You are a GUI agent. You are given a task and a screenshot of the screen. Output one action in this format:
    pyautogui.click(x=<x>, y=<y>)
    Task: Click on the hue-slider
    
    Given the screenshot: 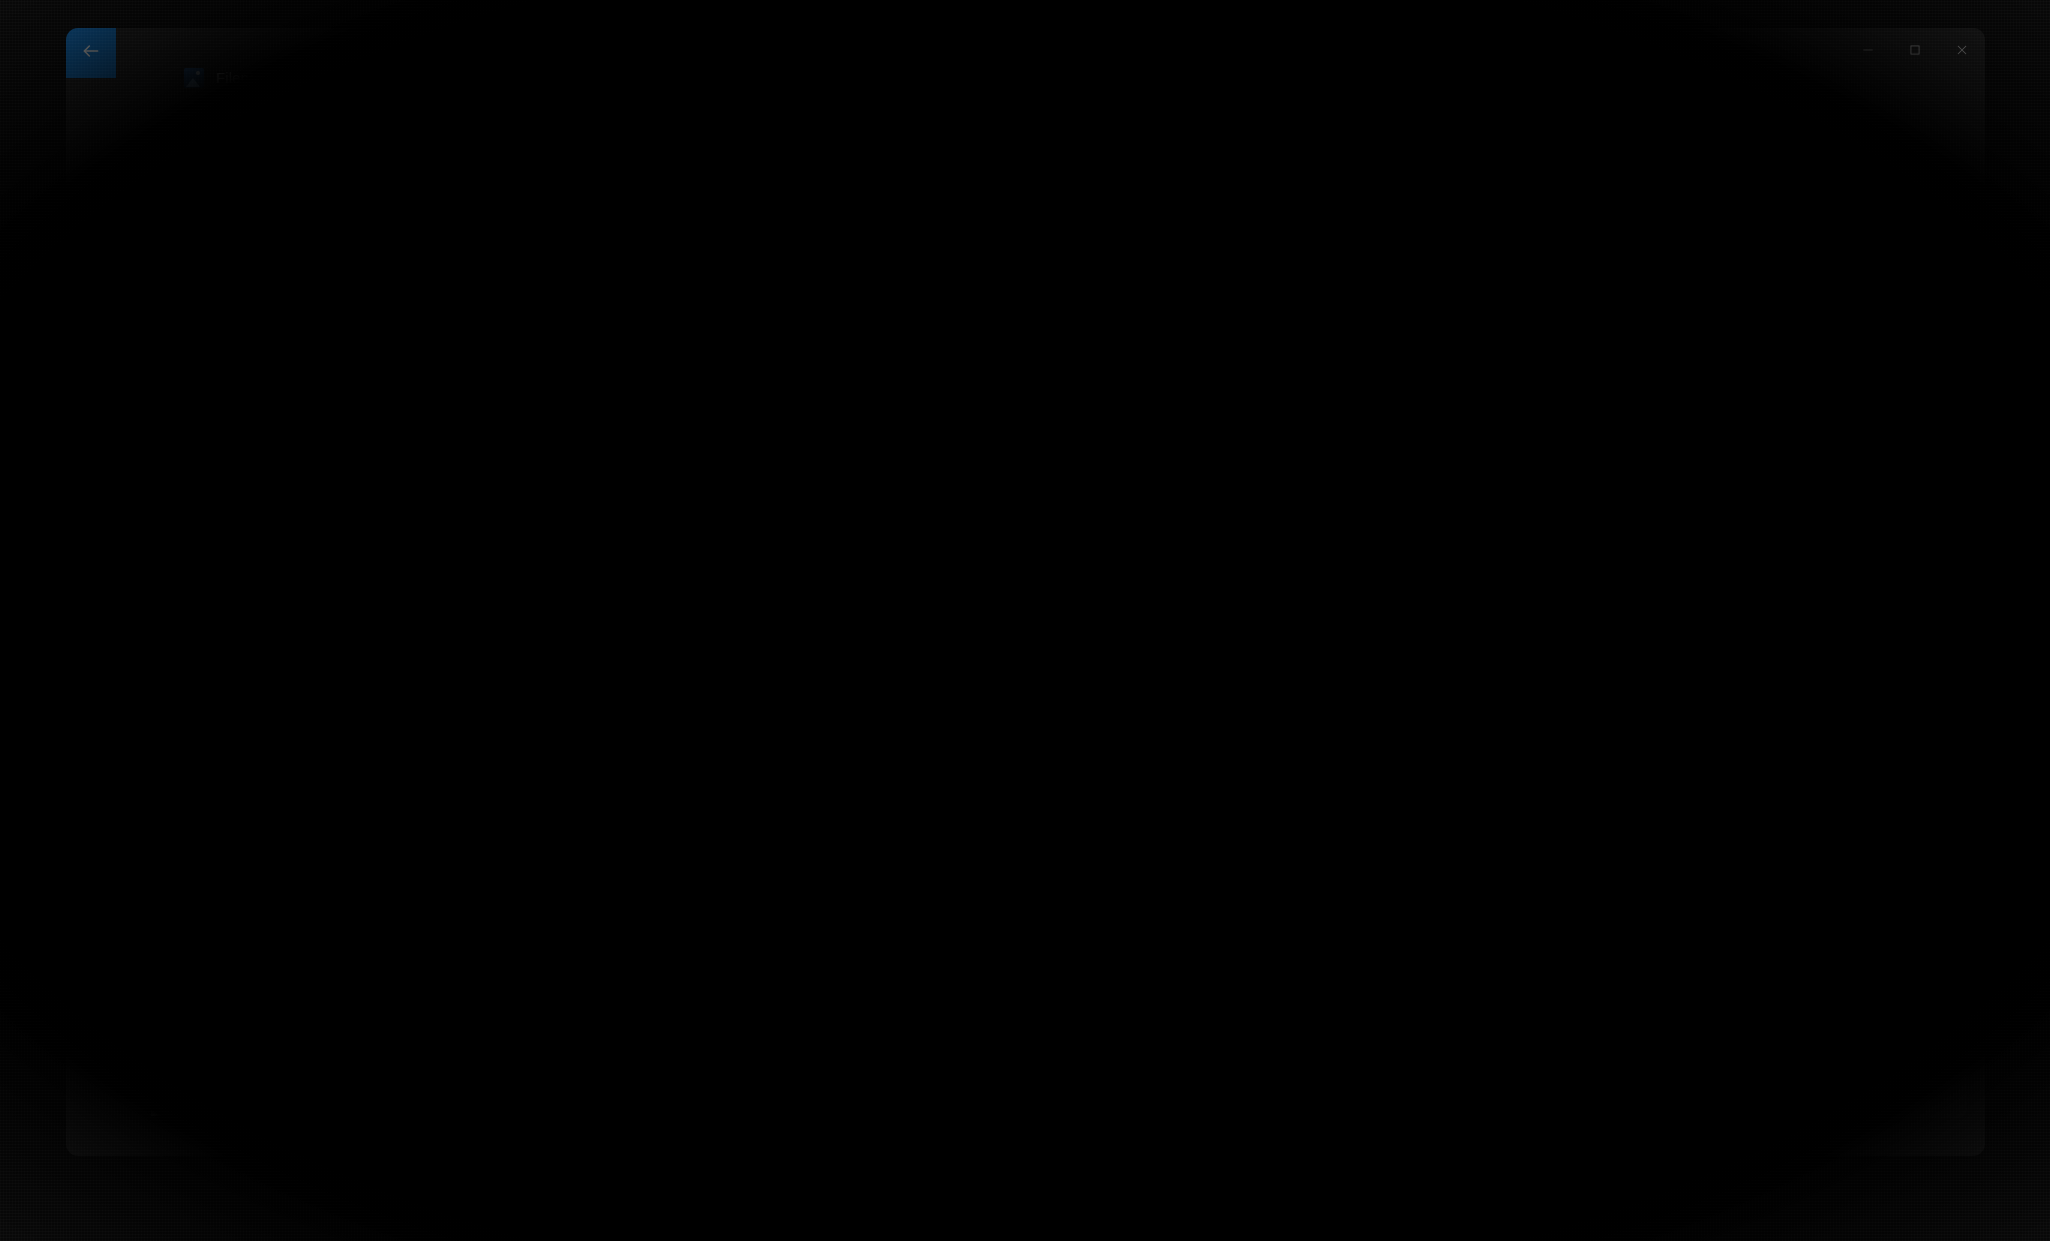 What is the action you would take?
    pyautogui.click(x=1672, y=617)
    